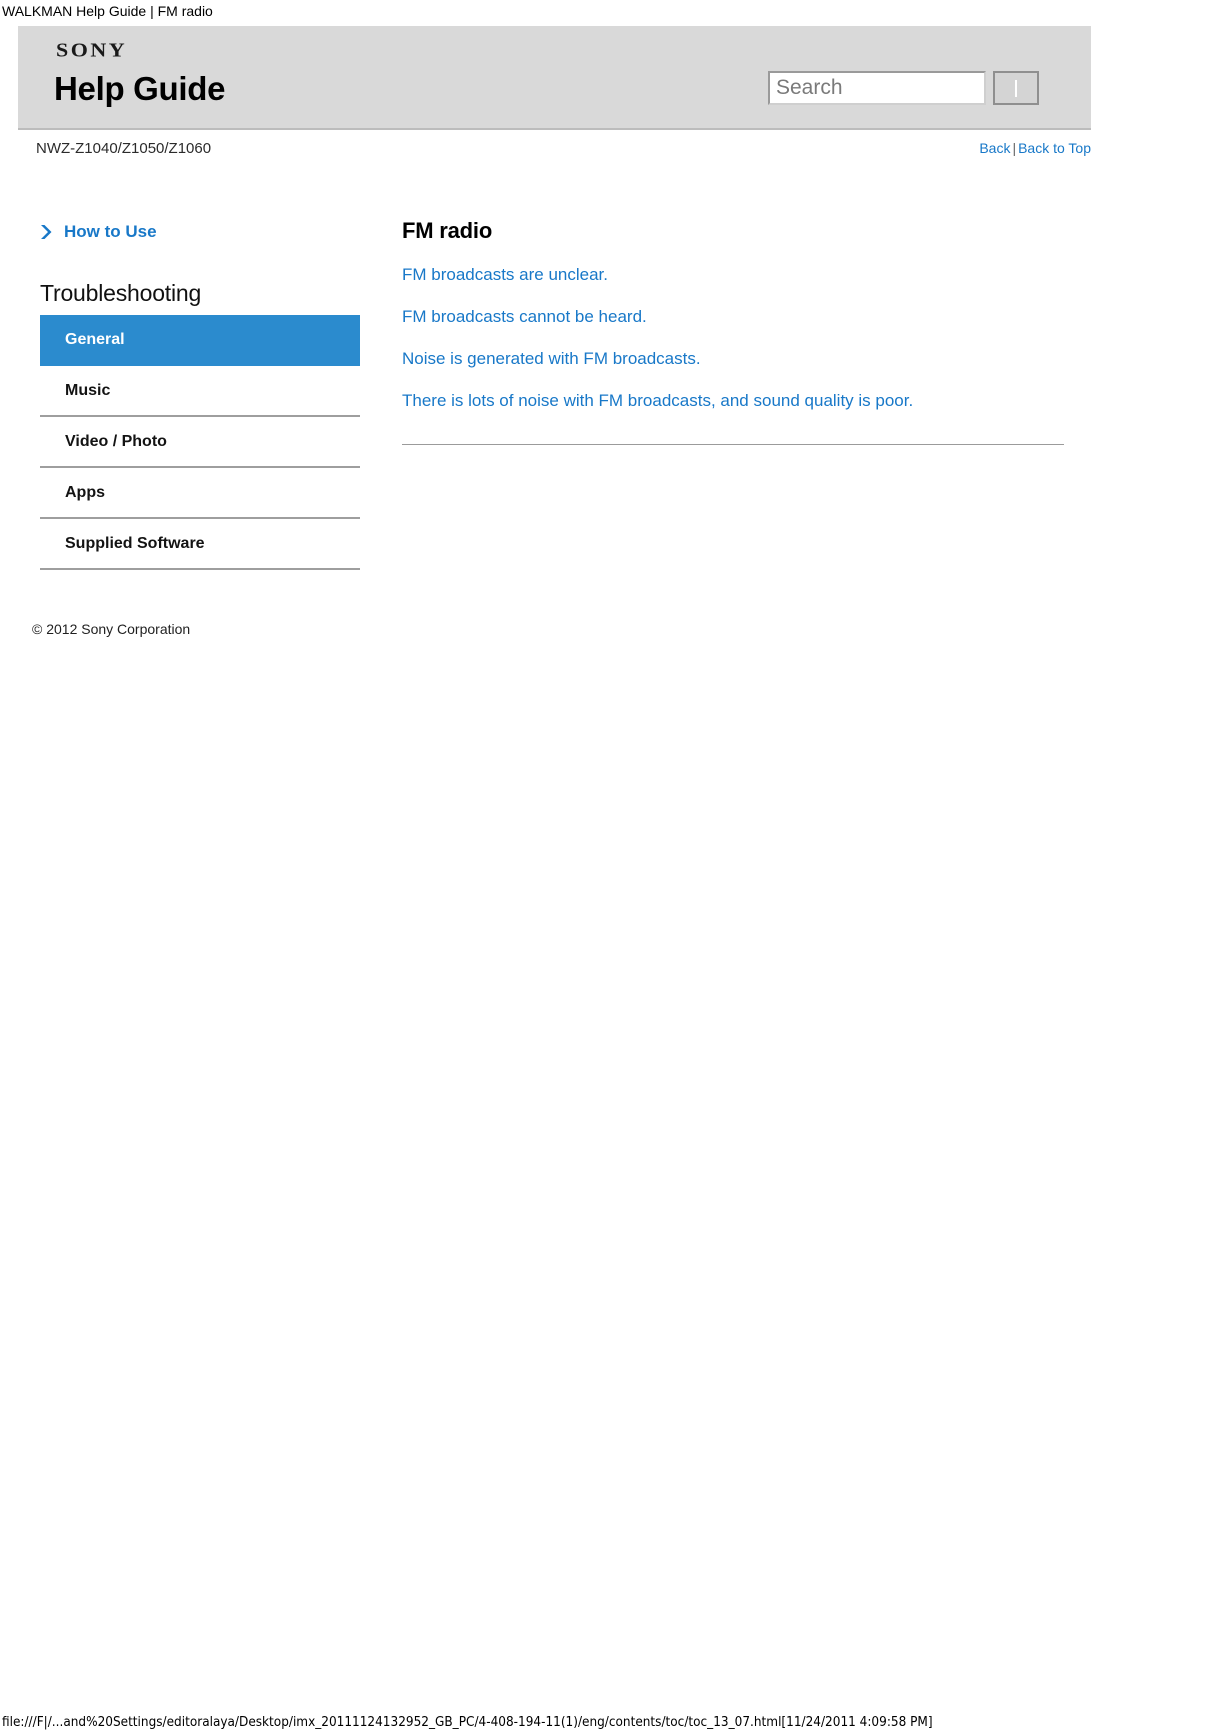 The width and height of the screenshot is (1209, 1733). Describe the element at coordinates (551, 359) in the screenshot. I see `content-link: Noise is generated with FM broadcasts.` at that location.